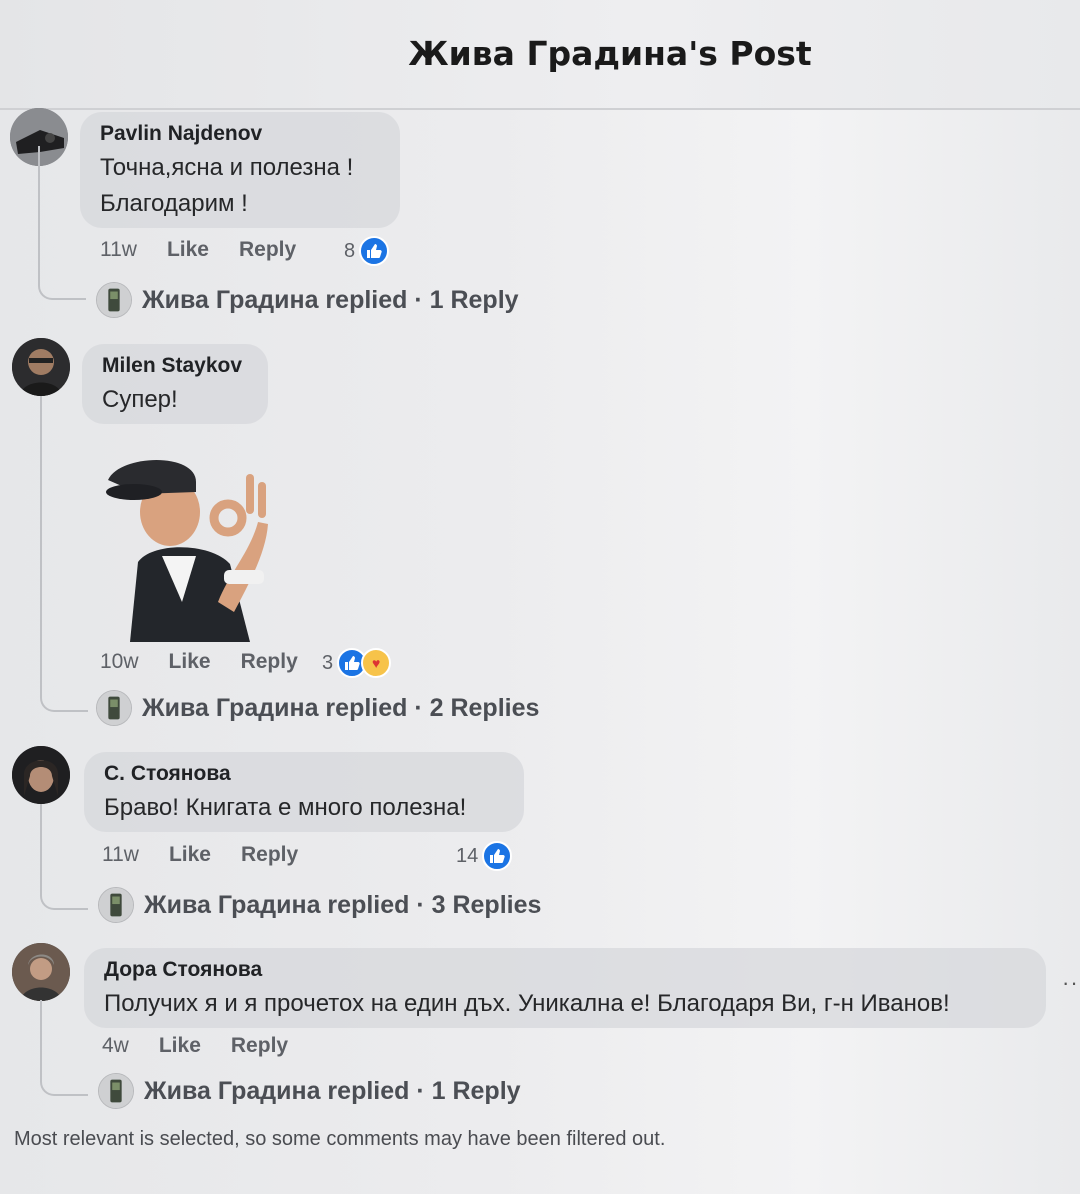 The height and width of the screenshot is (1194, 1080). I want to click on reaction-summary: 8, so click(367, 251).